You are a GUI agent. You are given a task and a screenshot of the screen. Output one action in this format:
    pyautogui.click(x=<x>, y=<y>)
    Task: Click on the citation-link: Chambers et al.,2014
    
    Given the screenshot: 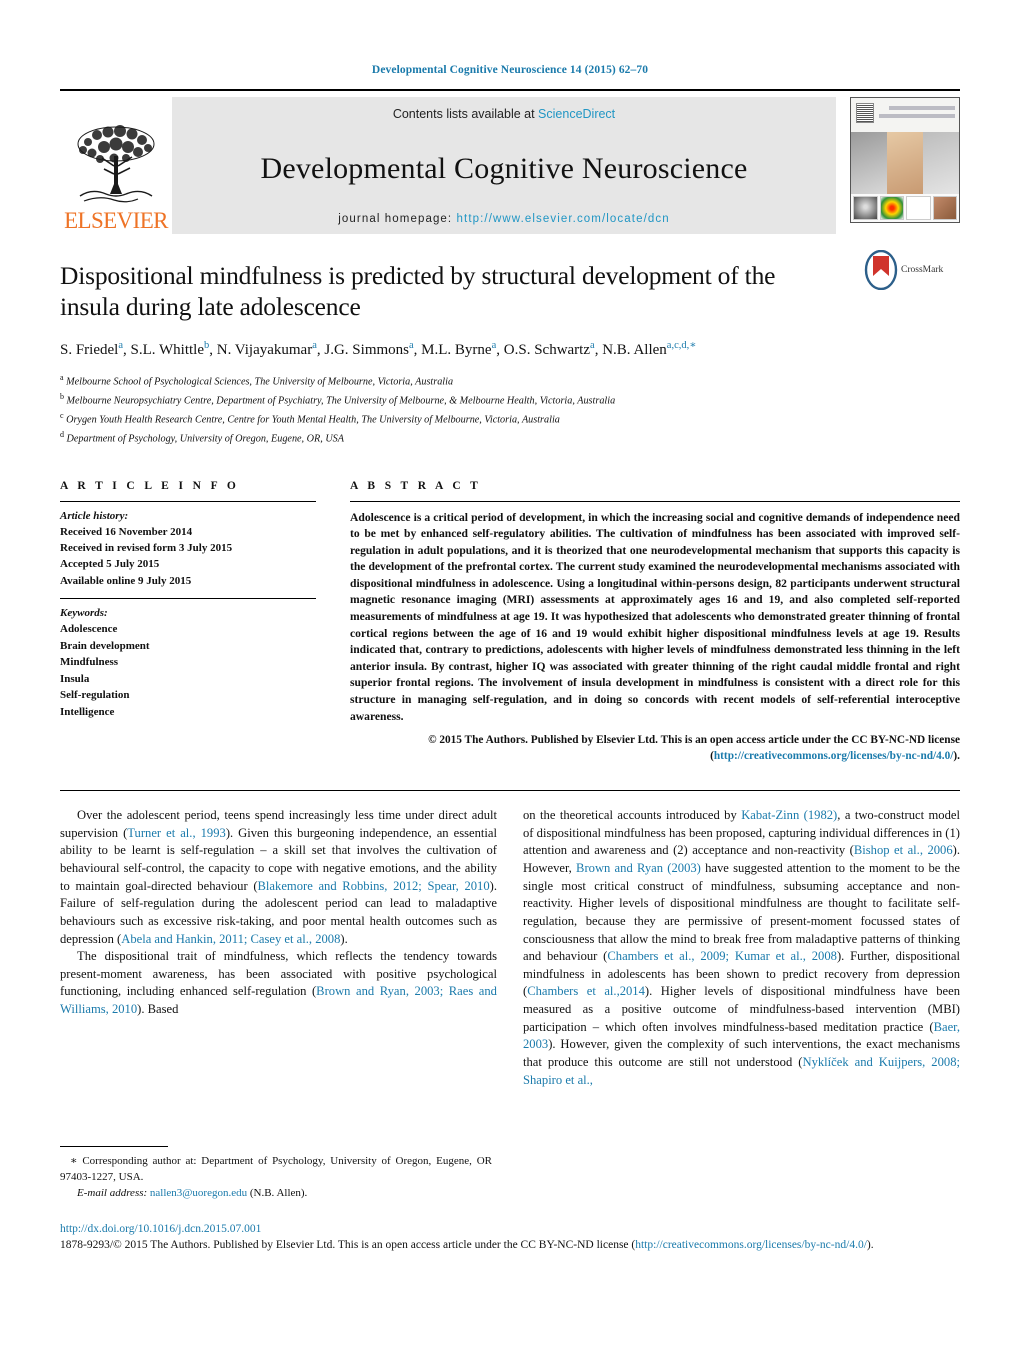 What is the action you would take?
    pyautogui.click(x=586, y=991)
    